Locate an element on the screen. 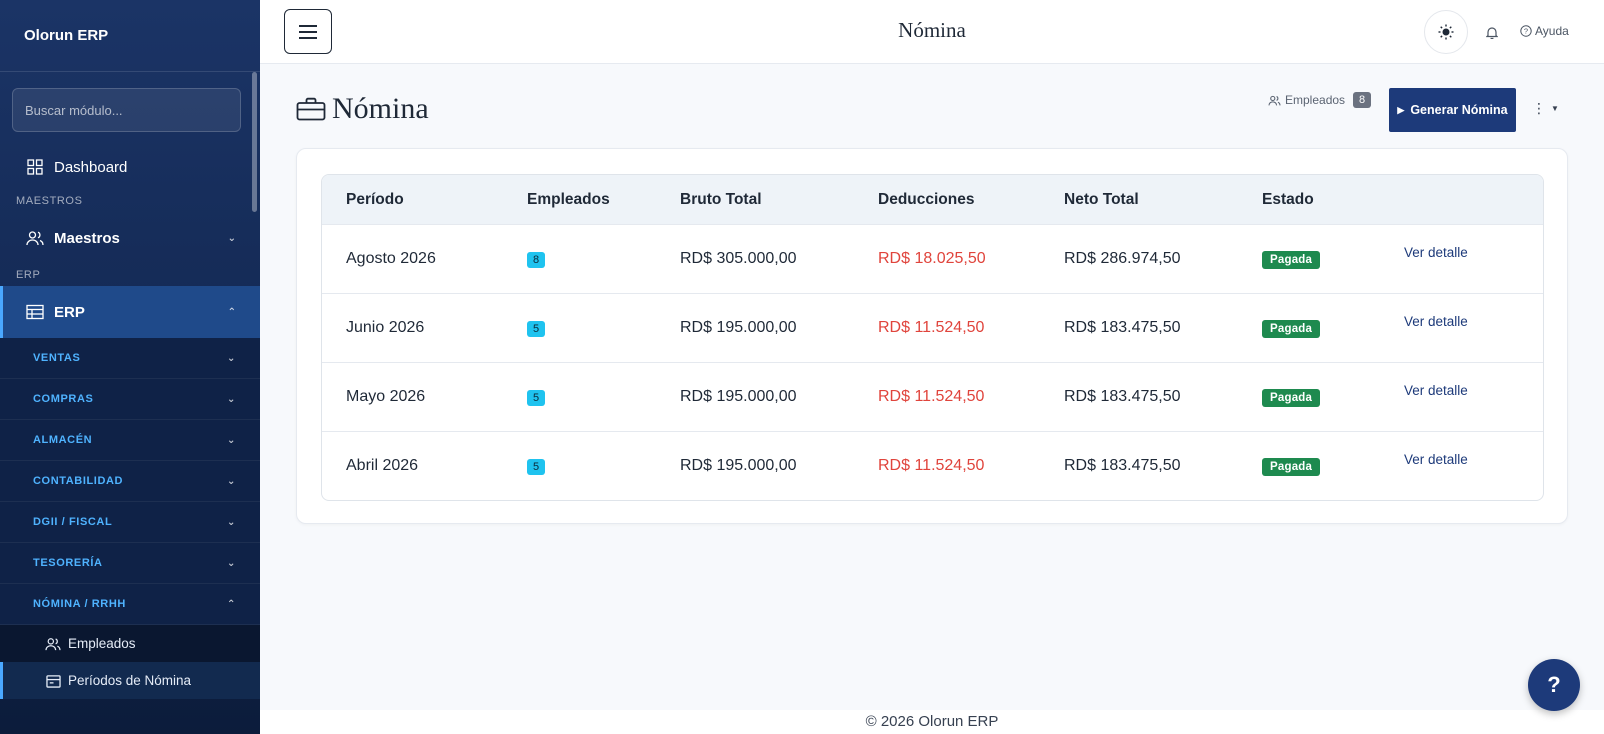 This screenshot has height=734, width=1604. employees-count-label: Empleados is located at coordinates (1315, 100).